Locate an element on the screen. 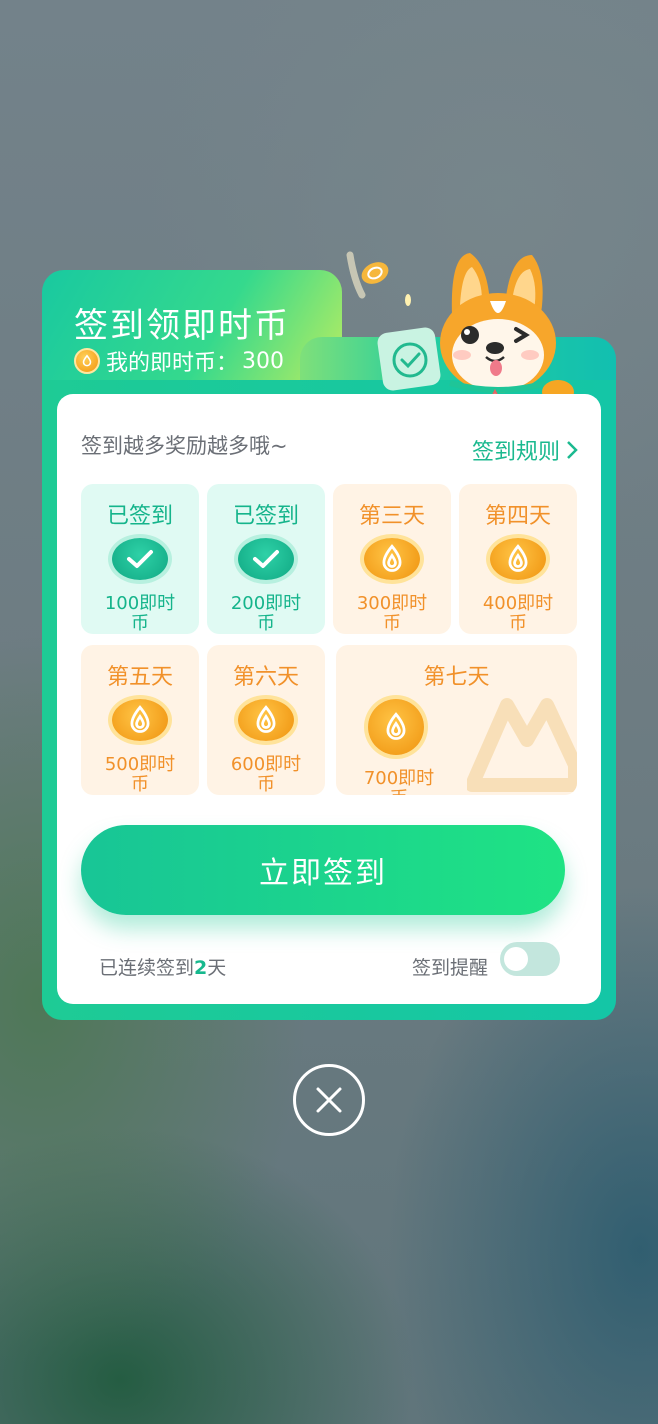  day-reward: 100即时币 is located at coordinates (140, 613).